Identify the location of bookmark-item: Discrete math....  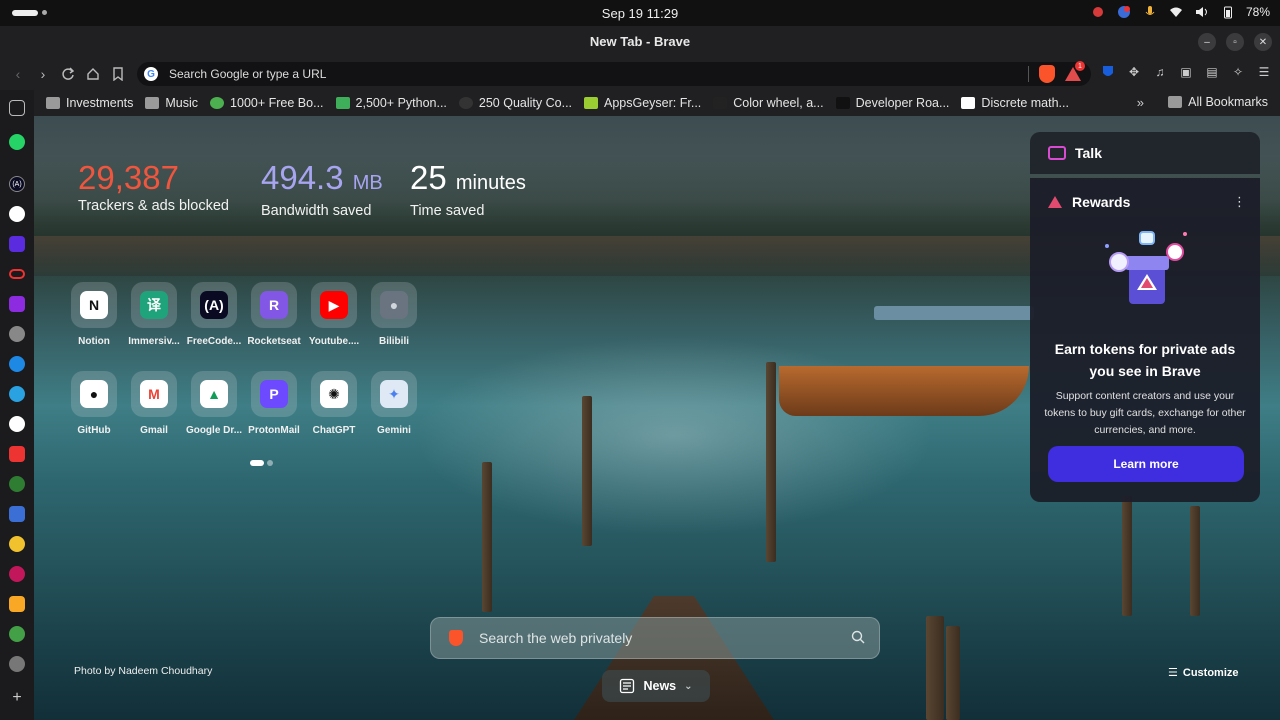
(1015, 103).